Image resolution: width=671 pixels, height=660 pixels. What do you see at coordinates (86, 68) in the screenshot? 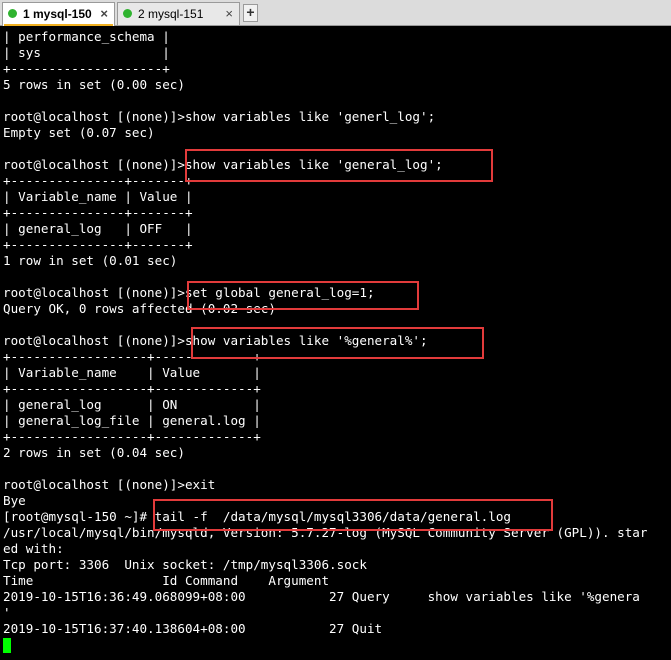
I see `terminal-line: +--------------------+` at bounding box center [86, 68].